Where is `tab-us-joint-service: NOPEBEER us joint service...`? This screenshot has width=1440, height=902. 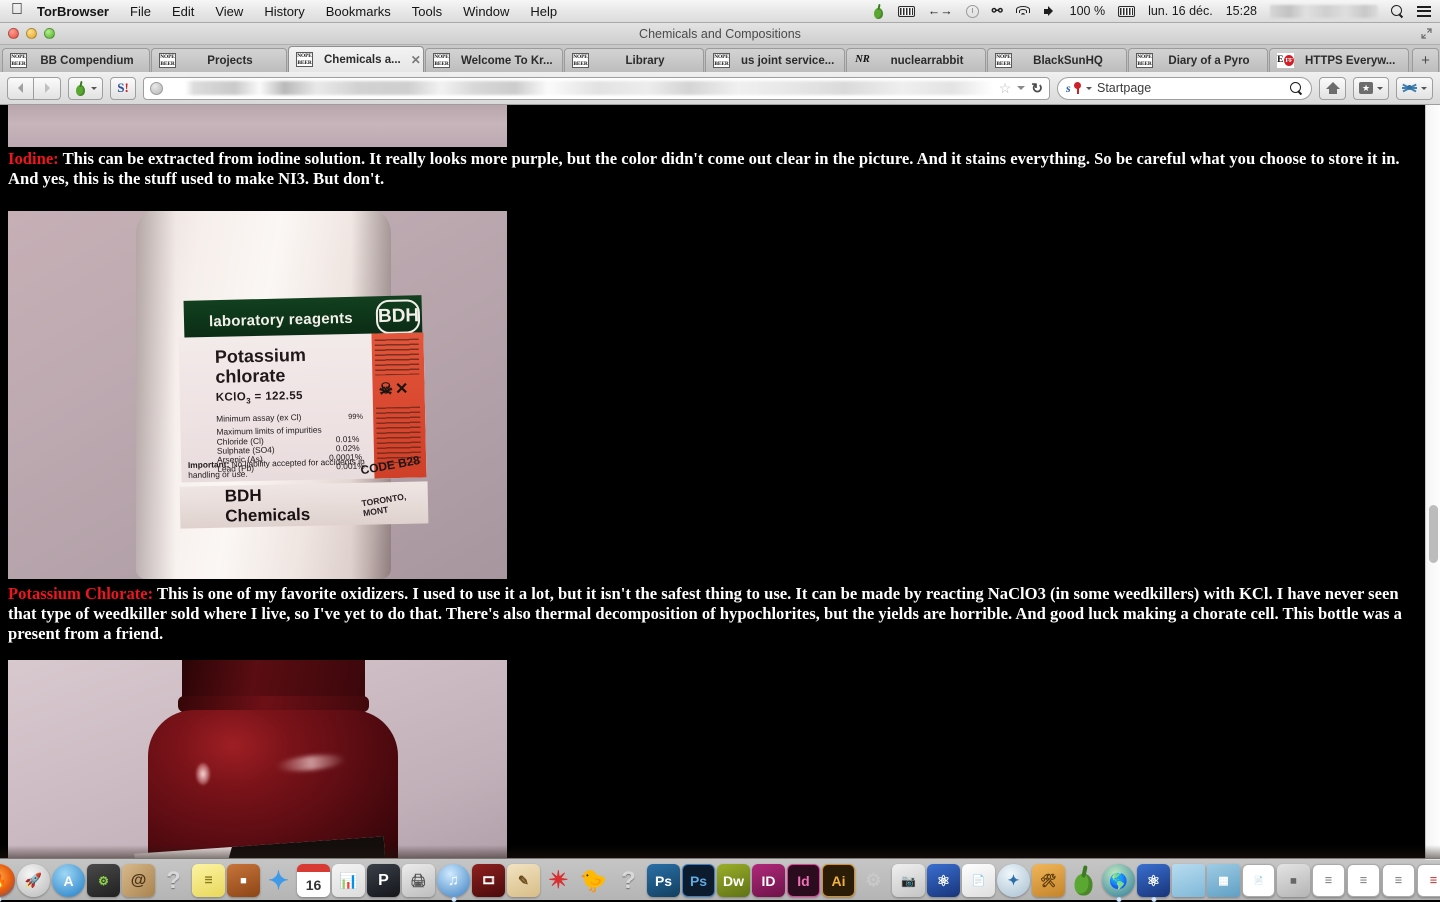 tab-us-joint-service: NOPEBEER us joint service... is located at coordinates (775, 60).